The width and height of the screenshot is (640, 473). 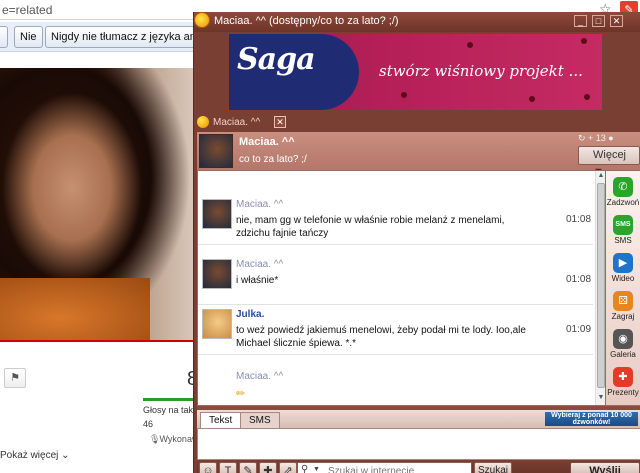 I want to click on show-more-link: Pokaż więcej ⌄, so click(x=35, y=455).